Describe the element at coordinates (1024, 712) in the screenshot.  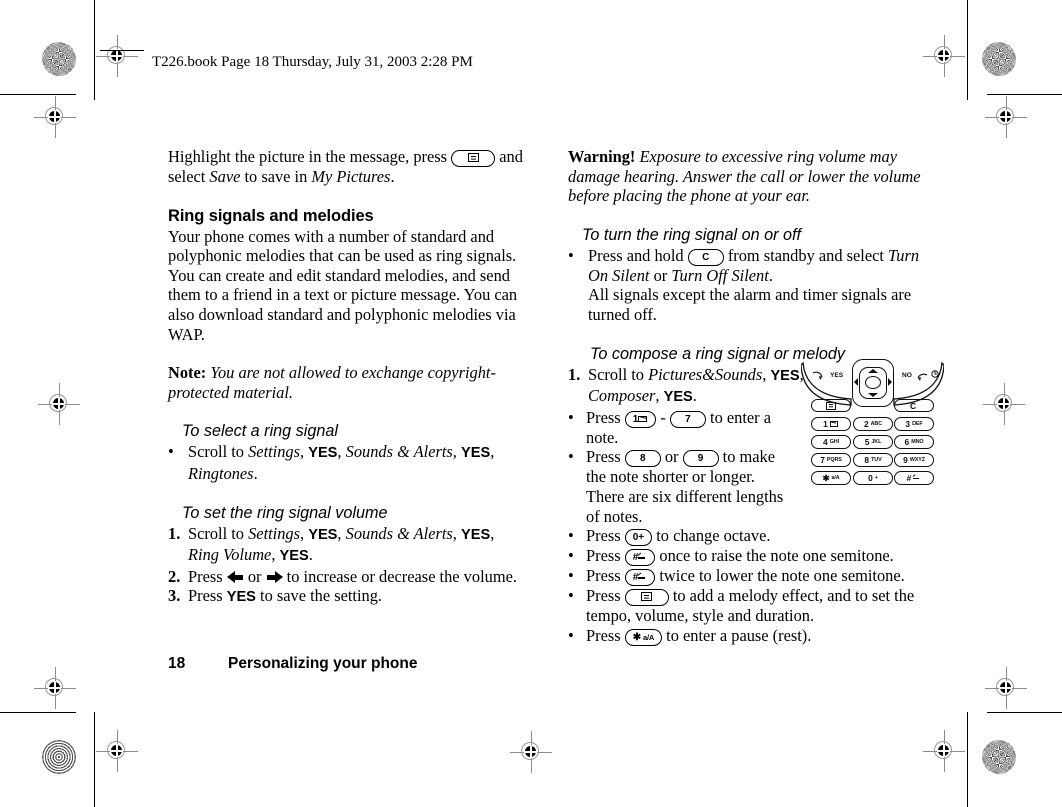
I see `plate-line-bottom-right` at that location.